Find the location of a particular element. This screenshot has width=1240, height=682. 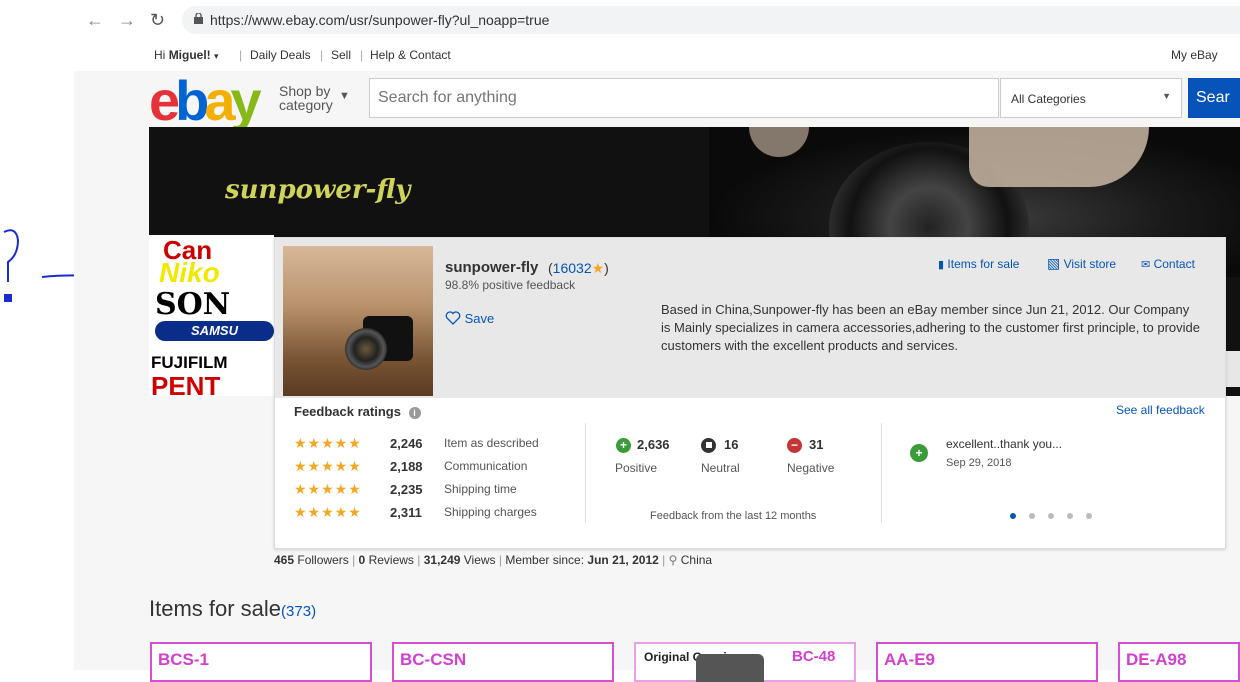

item-thumbnail: DE-A98 is located at coordinates (1179, 662).